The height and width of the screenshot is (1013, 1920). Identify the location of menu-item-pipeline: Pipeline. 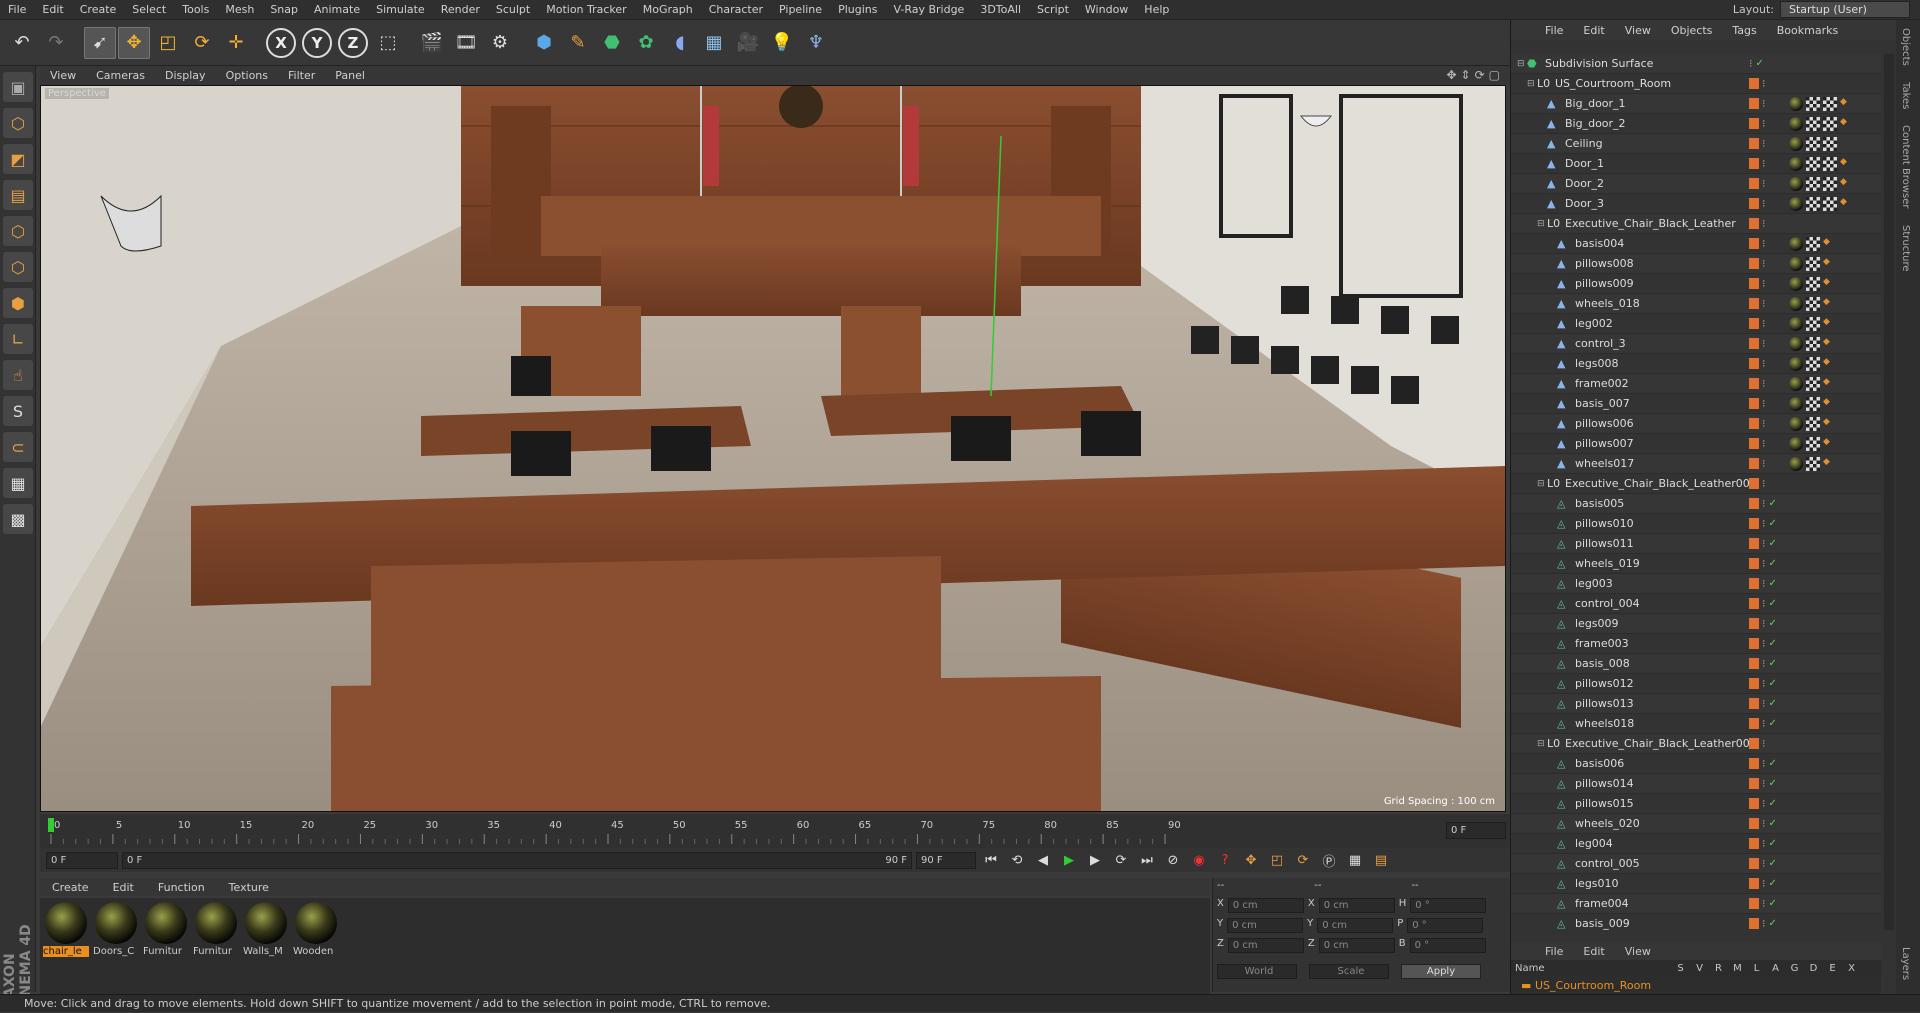
(800, 9).